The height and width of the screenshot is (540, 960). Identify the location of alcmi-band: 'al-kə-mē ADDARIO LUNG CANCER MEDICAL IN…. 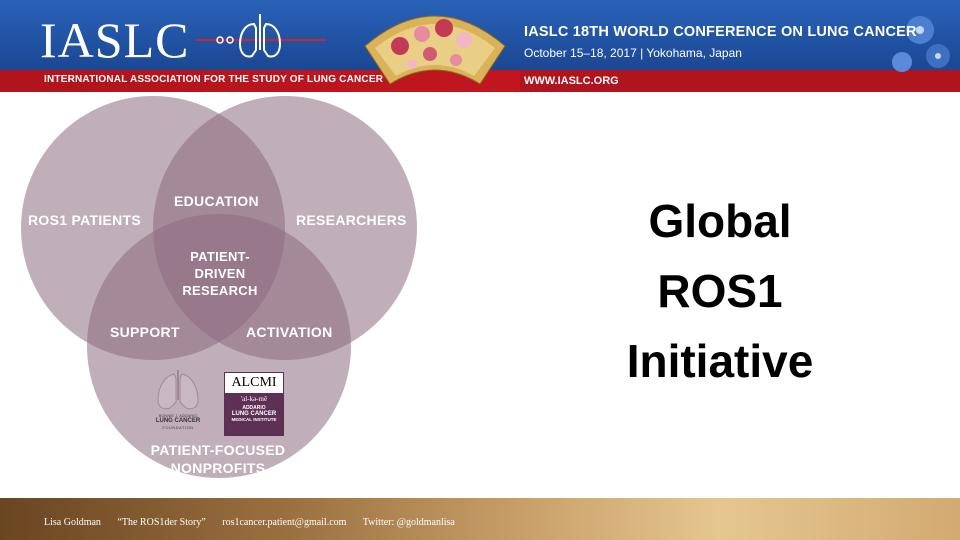
(254, 414).